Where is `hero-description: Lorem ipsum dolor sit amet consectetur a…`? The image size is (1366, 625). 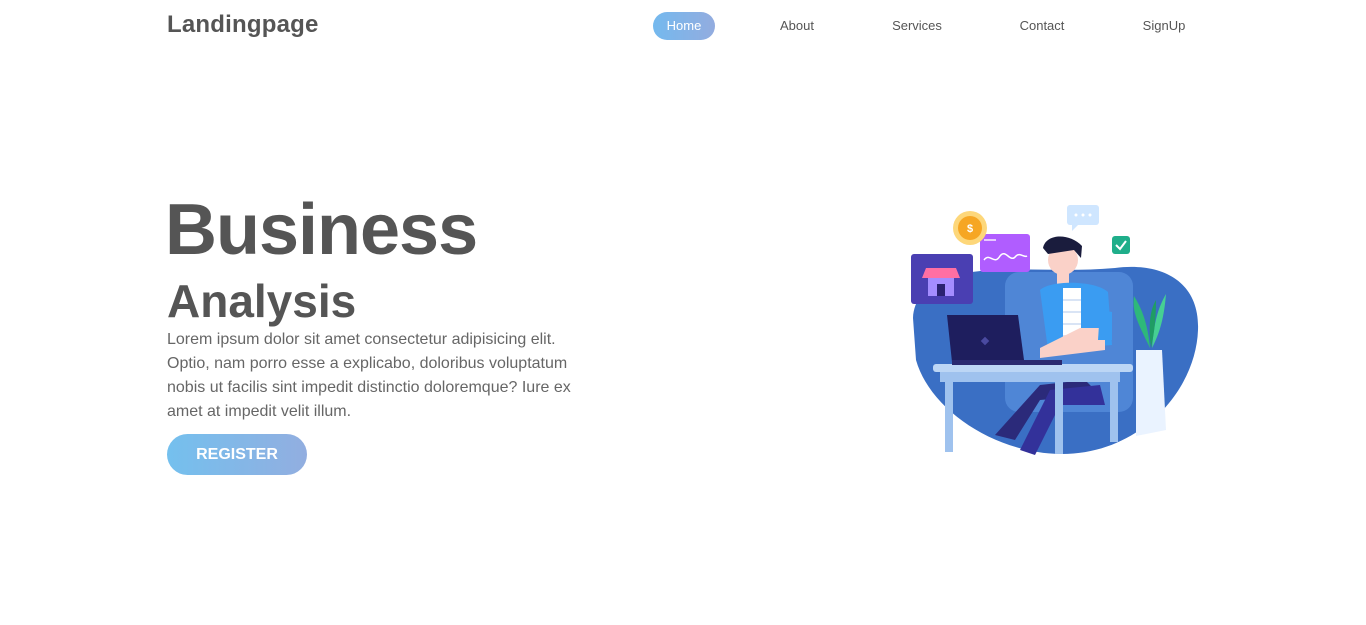
hero-description: Lorem ipsum dolor sit amet consectetur a… is located at coordinates (369, 375).